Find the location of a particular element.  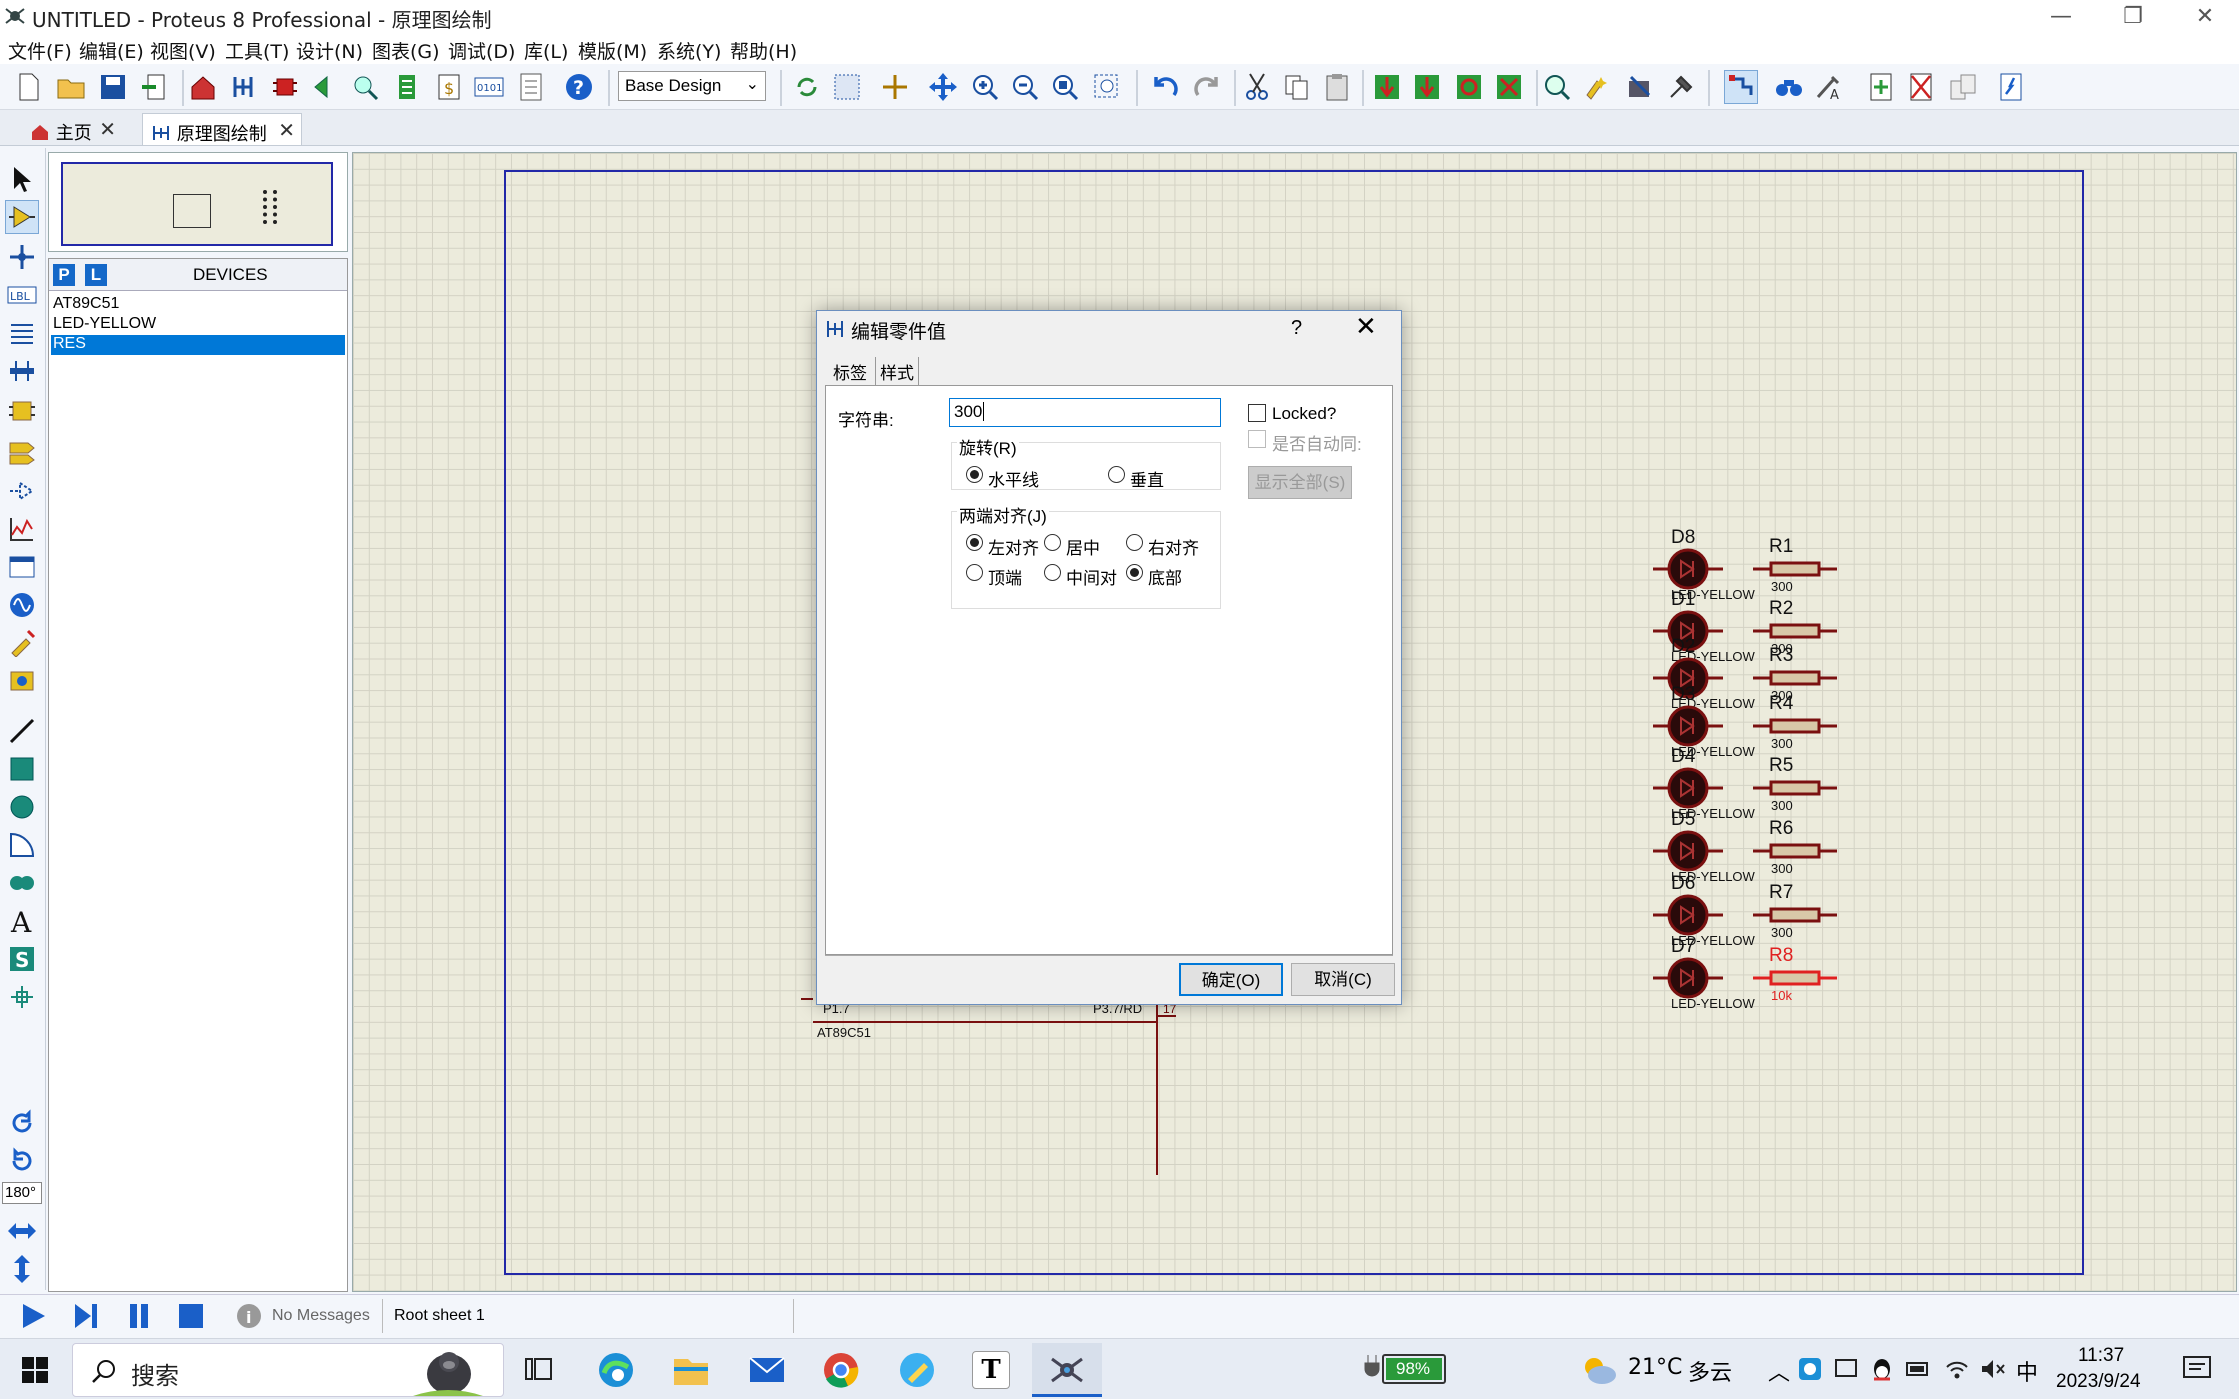

wire-label-icon: LBL is located at coordinates (22, 295).